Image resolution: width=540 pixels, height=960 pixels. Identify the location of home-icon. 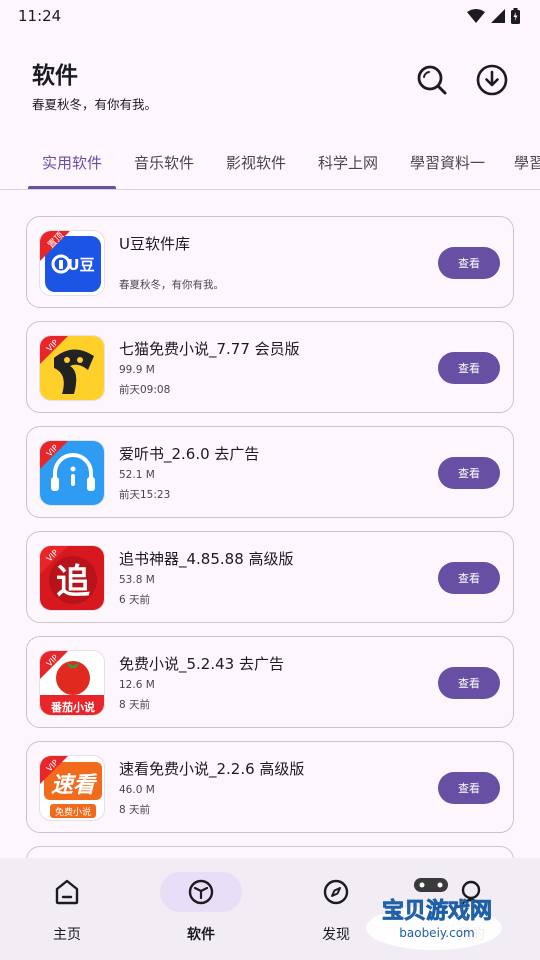
(67, 892).